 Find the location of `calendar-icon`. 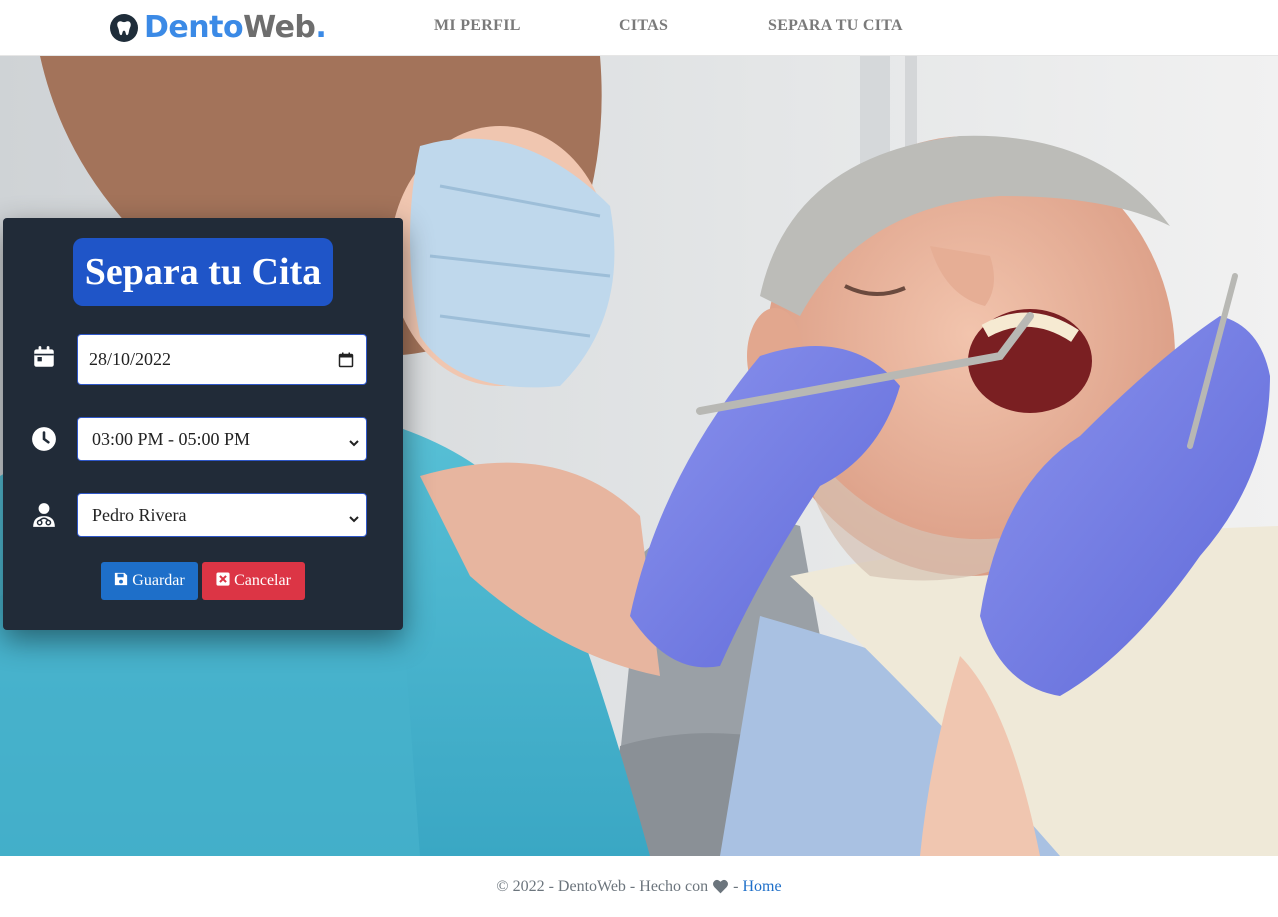

calendar-icon is located at coordinates (44, 357).